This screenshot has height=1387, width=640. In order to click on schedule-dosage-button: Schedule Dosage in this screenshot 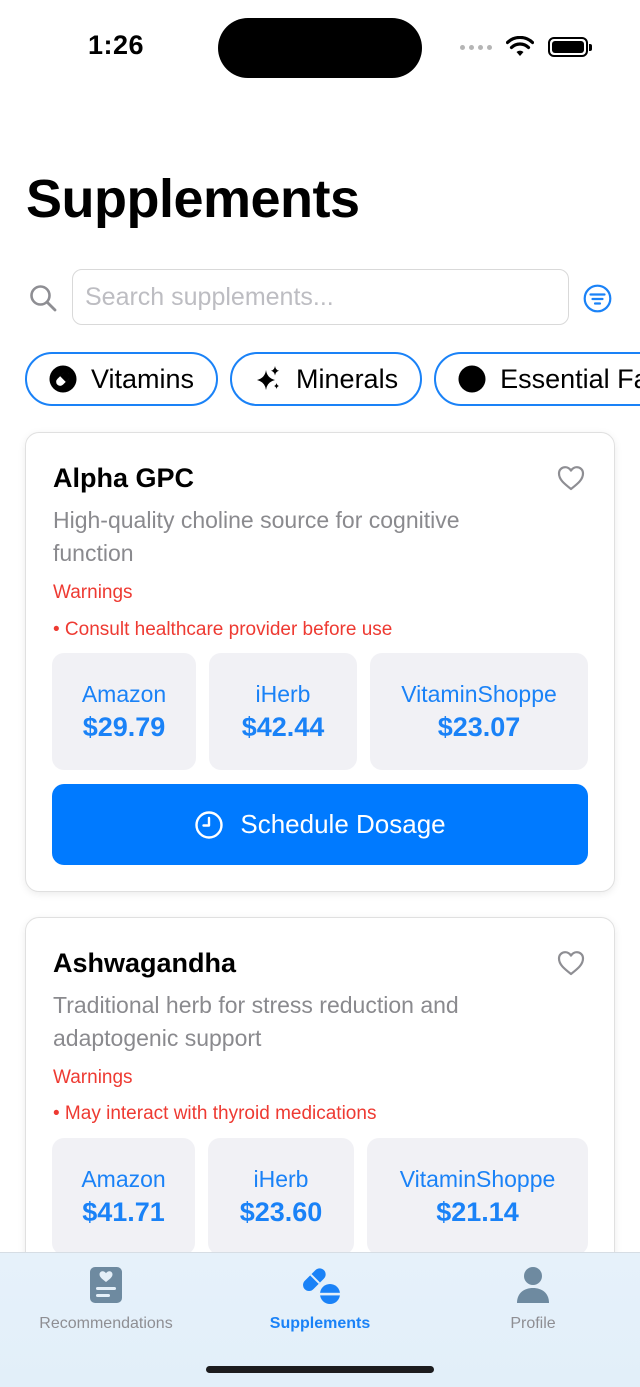, I will do `click(320, 824)`.